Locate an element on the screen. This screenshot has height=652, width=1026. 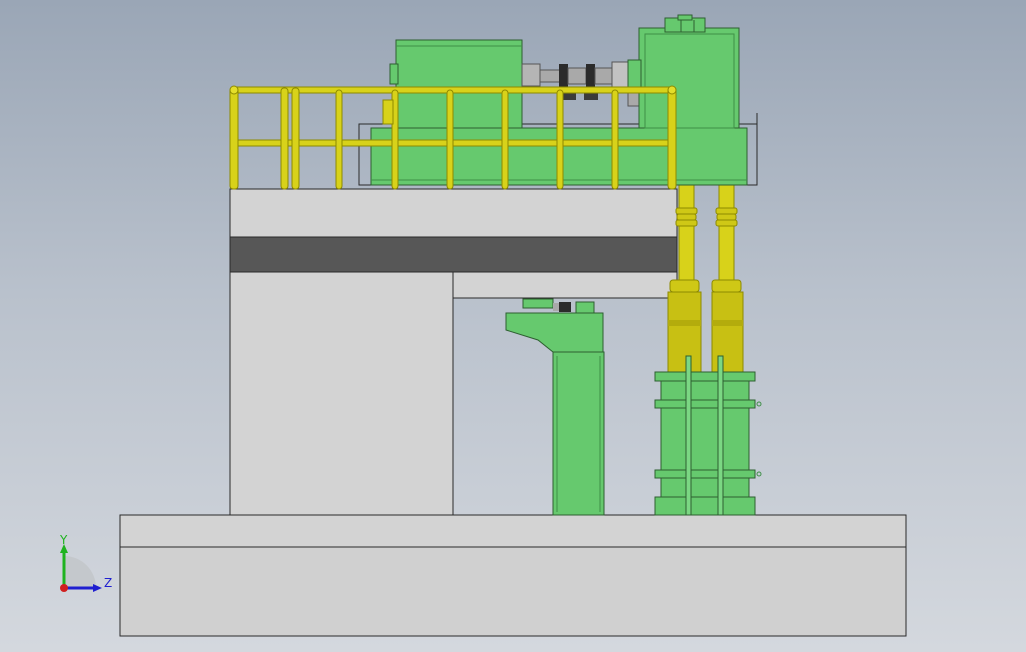
gearbox is located at coordinates (683, 71).